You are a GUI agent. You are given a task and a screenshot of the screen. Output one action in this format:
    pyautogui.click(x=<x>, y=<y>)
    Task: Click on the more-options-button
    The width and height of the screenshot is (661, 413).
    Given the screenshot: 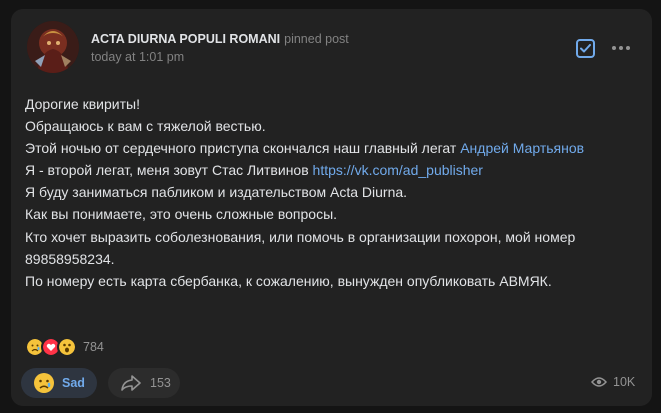 What is the action you would take?
    pyautogui.click(x=621, y=48)
    